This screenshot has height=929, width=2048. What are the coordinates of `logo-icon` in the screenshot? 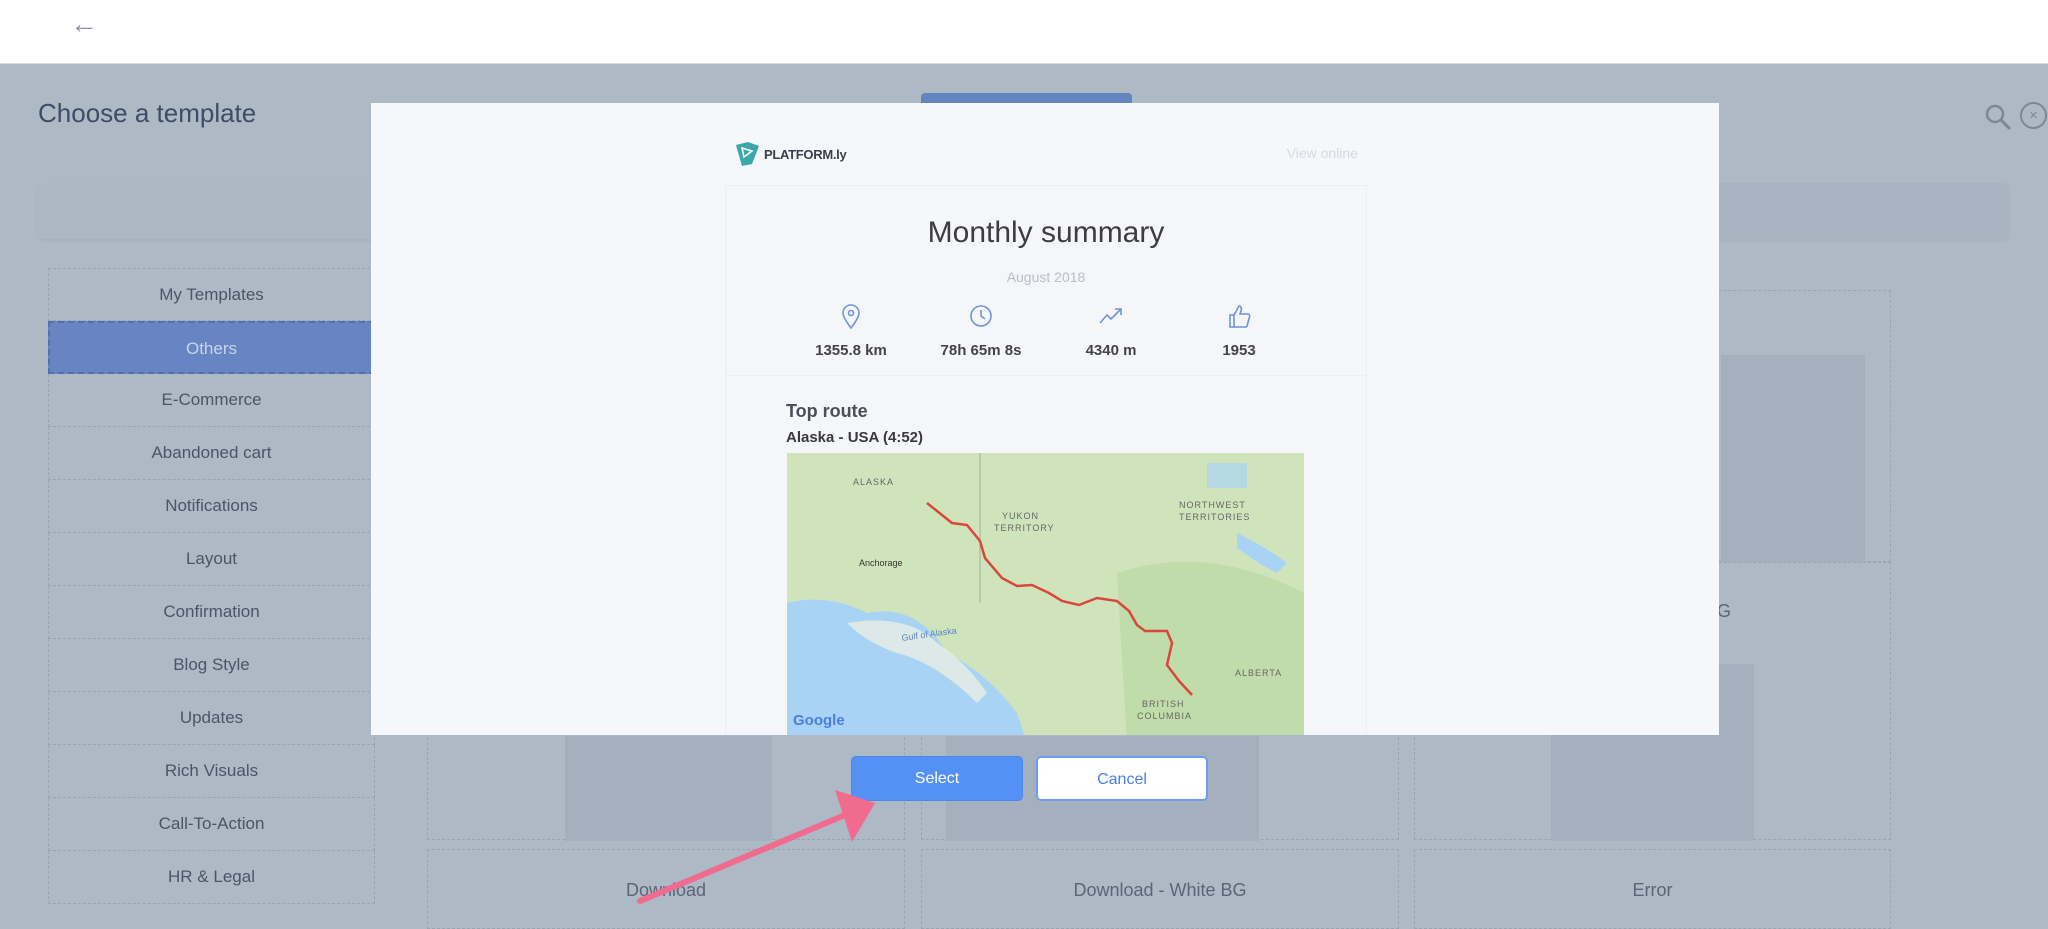 It's located at (747, 154).